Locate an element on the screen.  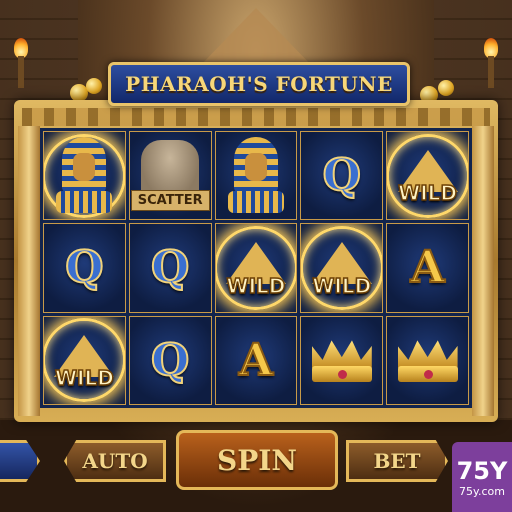
reel-cell: SCATTER is located at coordinates (170, 176).